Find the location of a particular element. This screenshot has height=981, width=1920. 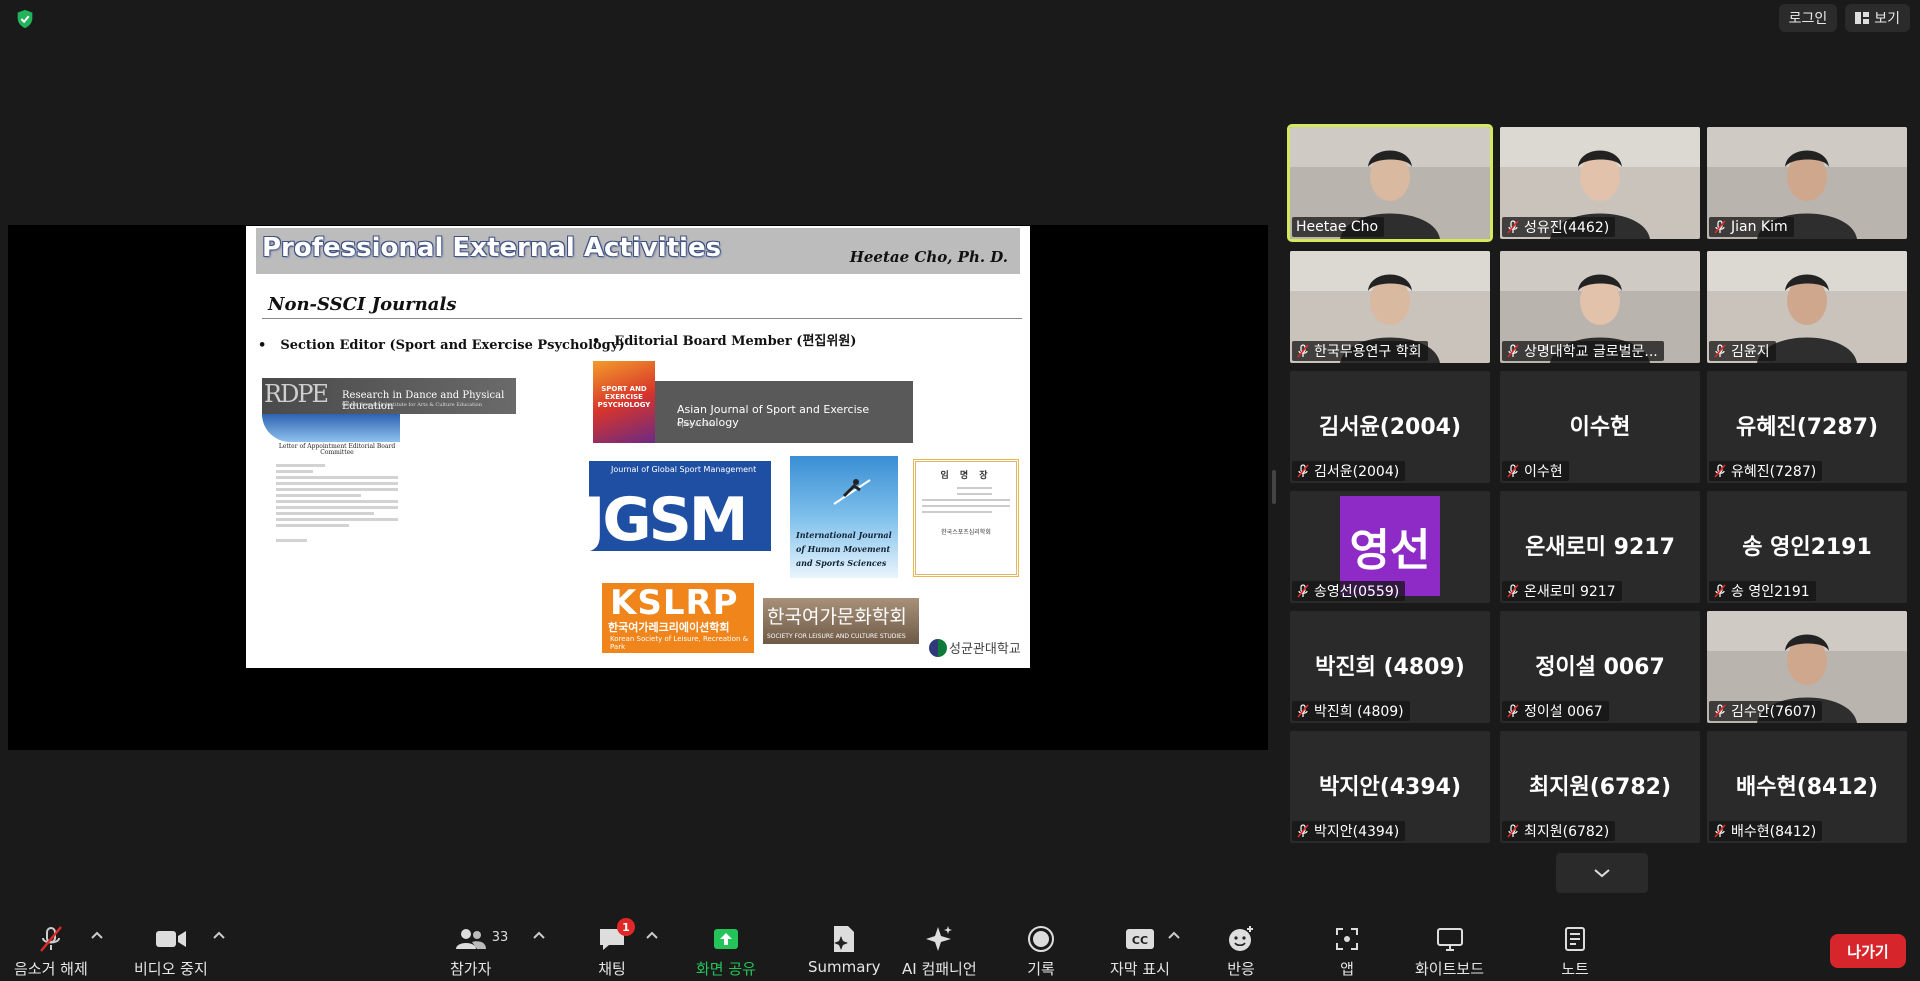

participants-button: 33 참가자 is located at coordinates (479, 952).